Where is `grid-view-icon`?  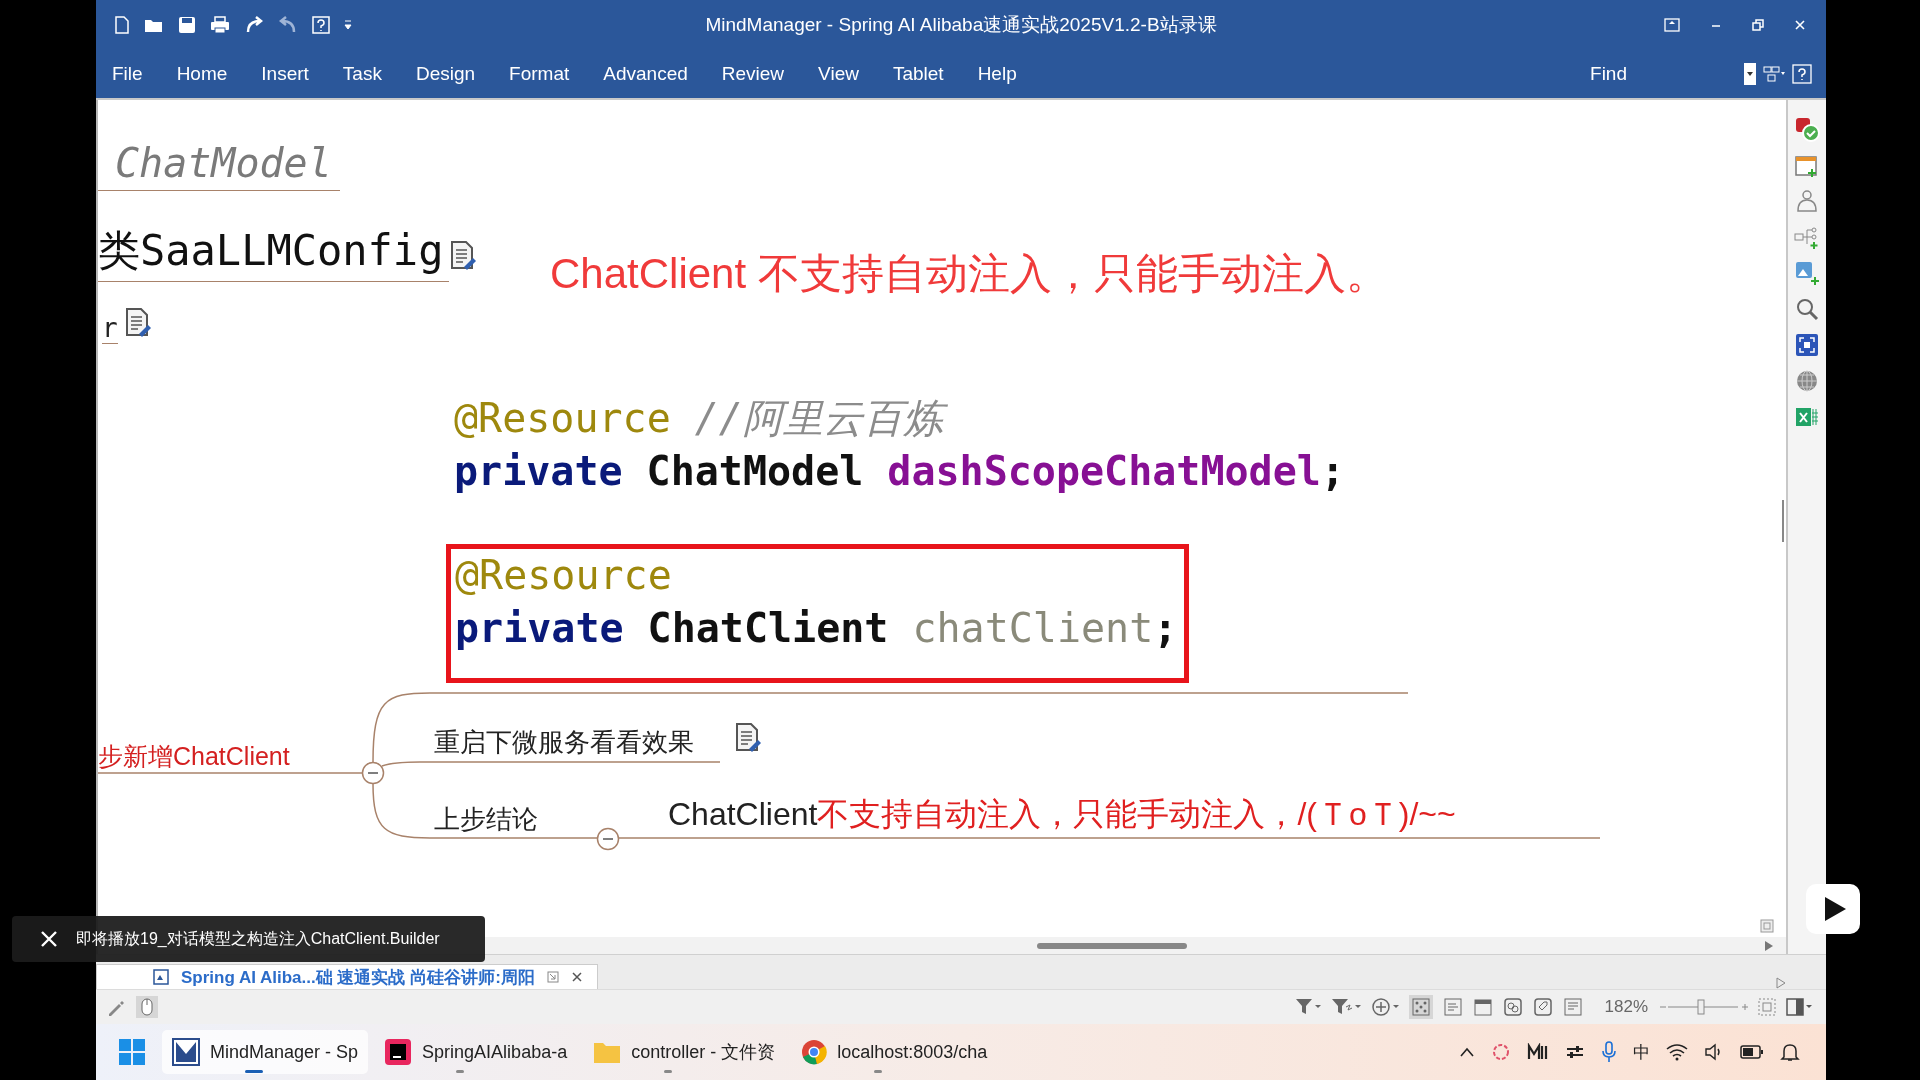
grid-view-icon is located at coordinates (1420, 1007).